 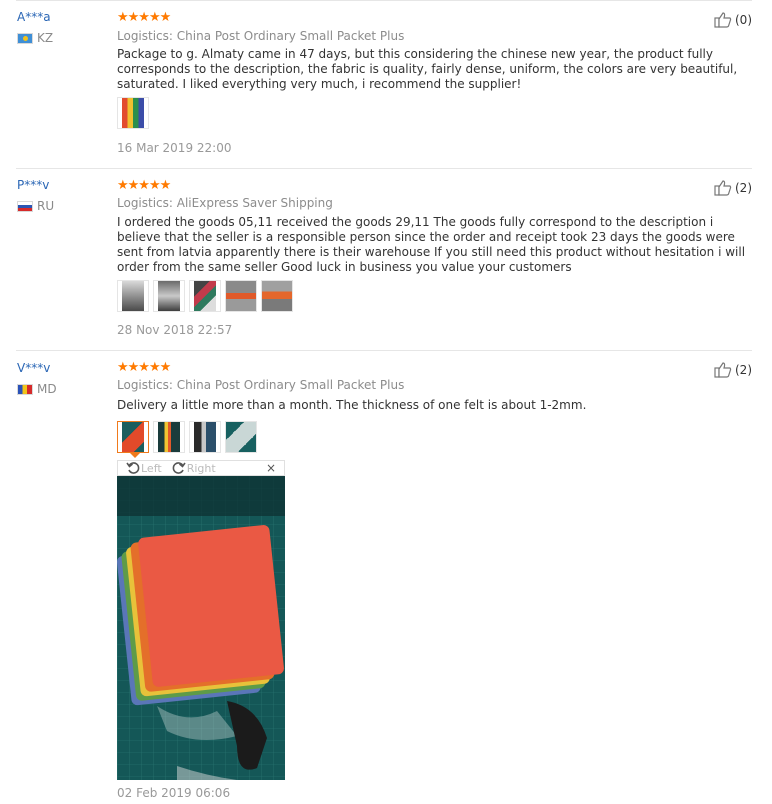 I want to click on enlarged-review-photo, so click(x=201, y=628).